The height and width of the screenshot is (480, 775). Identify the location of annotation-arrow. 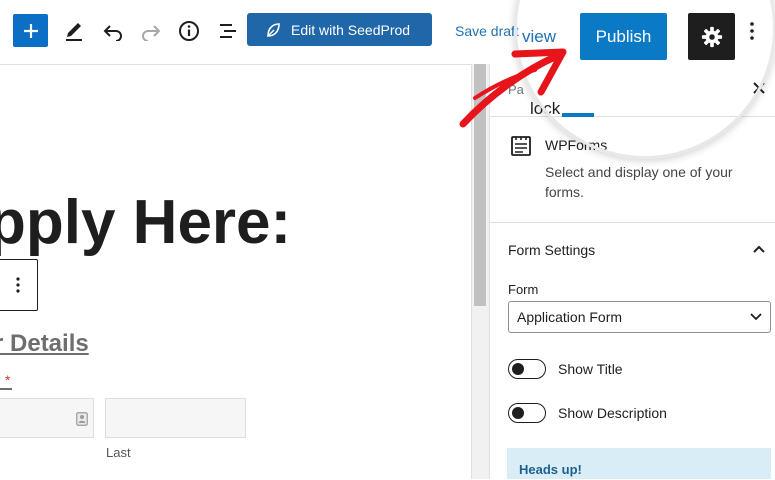
(515, 85).